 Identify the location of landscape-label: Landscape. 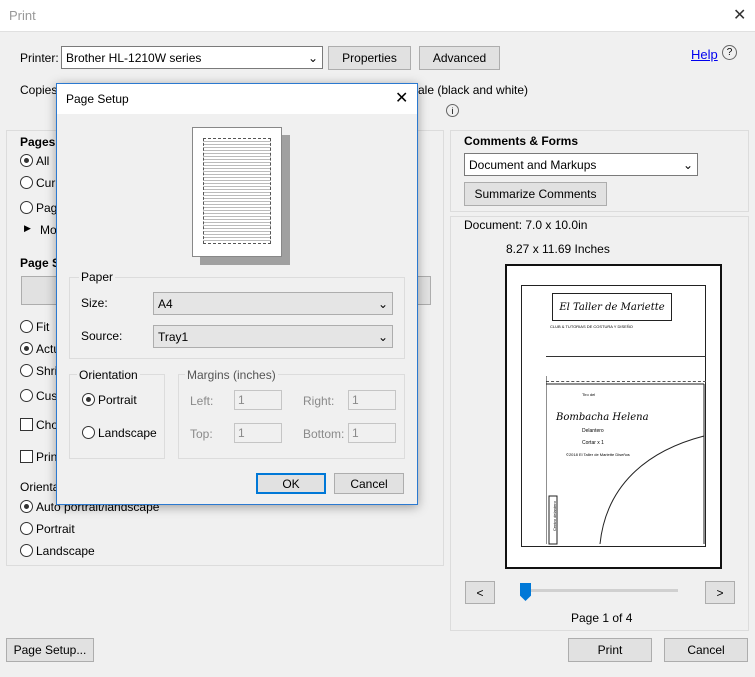
(65, 551).